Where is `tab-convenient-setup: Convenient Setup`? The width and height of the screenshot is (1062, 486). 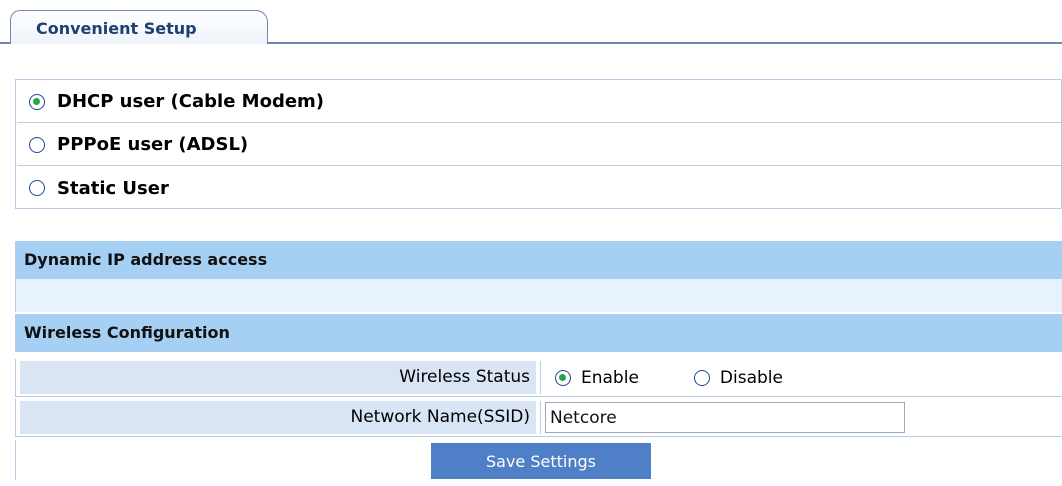
tab-convenient-setup: Convenient Setup is located at coordinates (139, 27).